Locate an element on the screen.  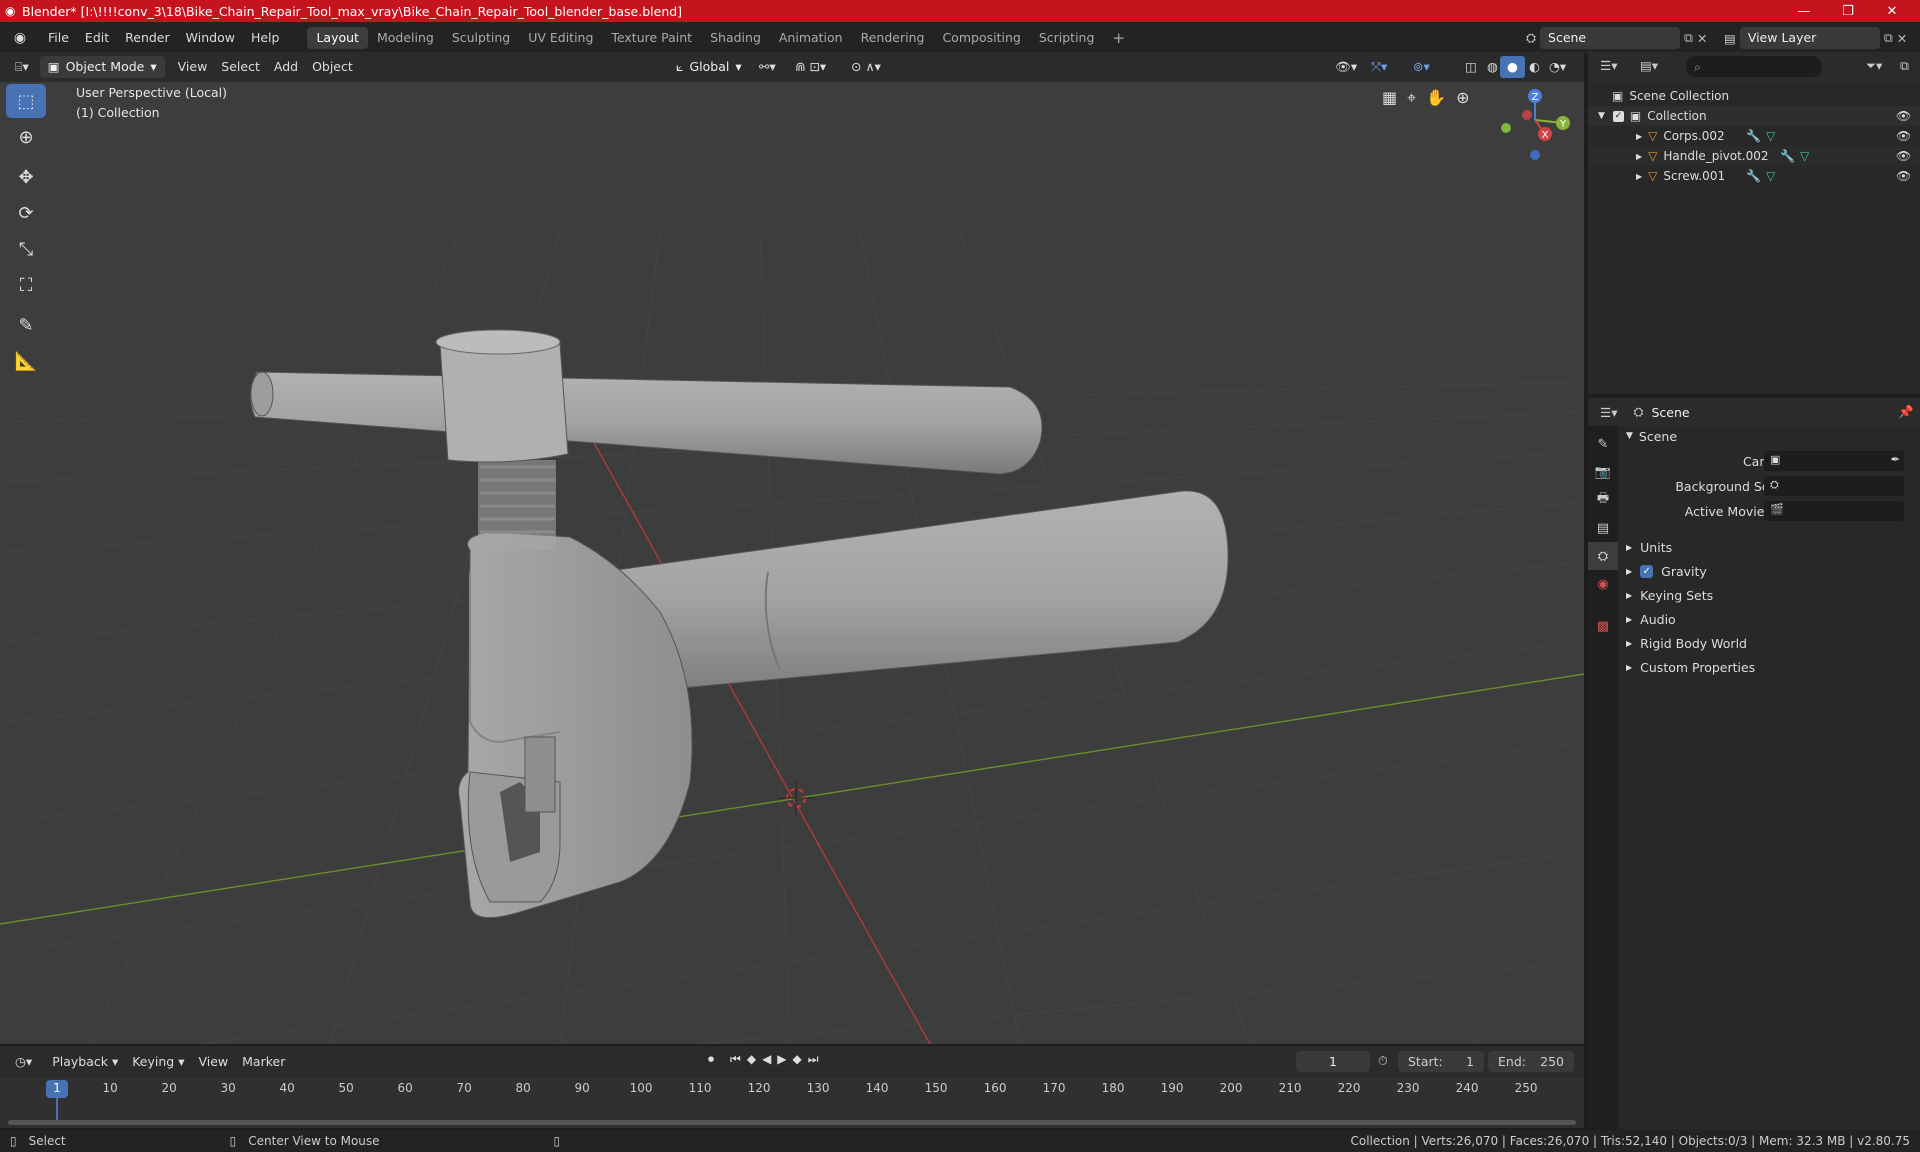
add-workspace-icon: + is located at coordinates (1118, 38).